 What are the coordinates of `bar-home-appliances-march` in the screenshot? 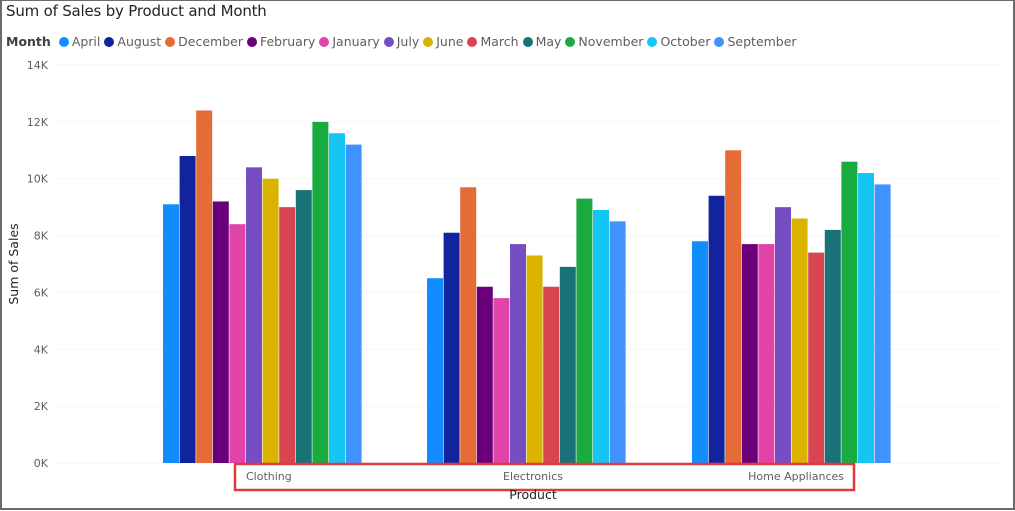 It's located at (816, 357).